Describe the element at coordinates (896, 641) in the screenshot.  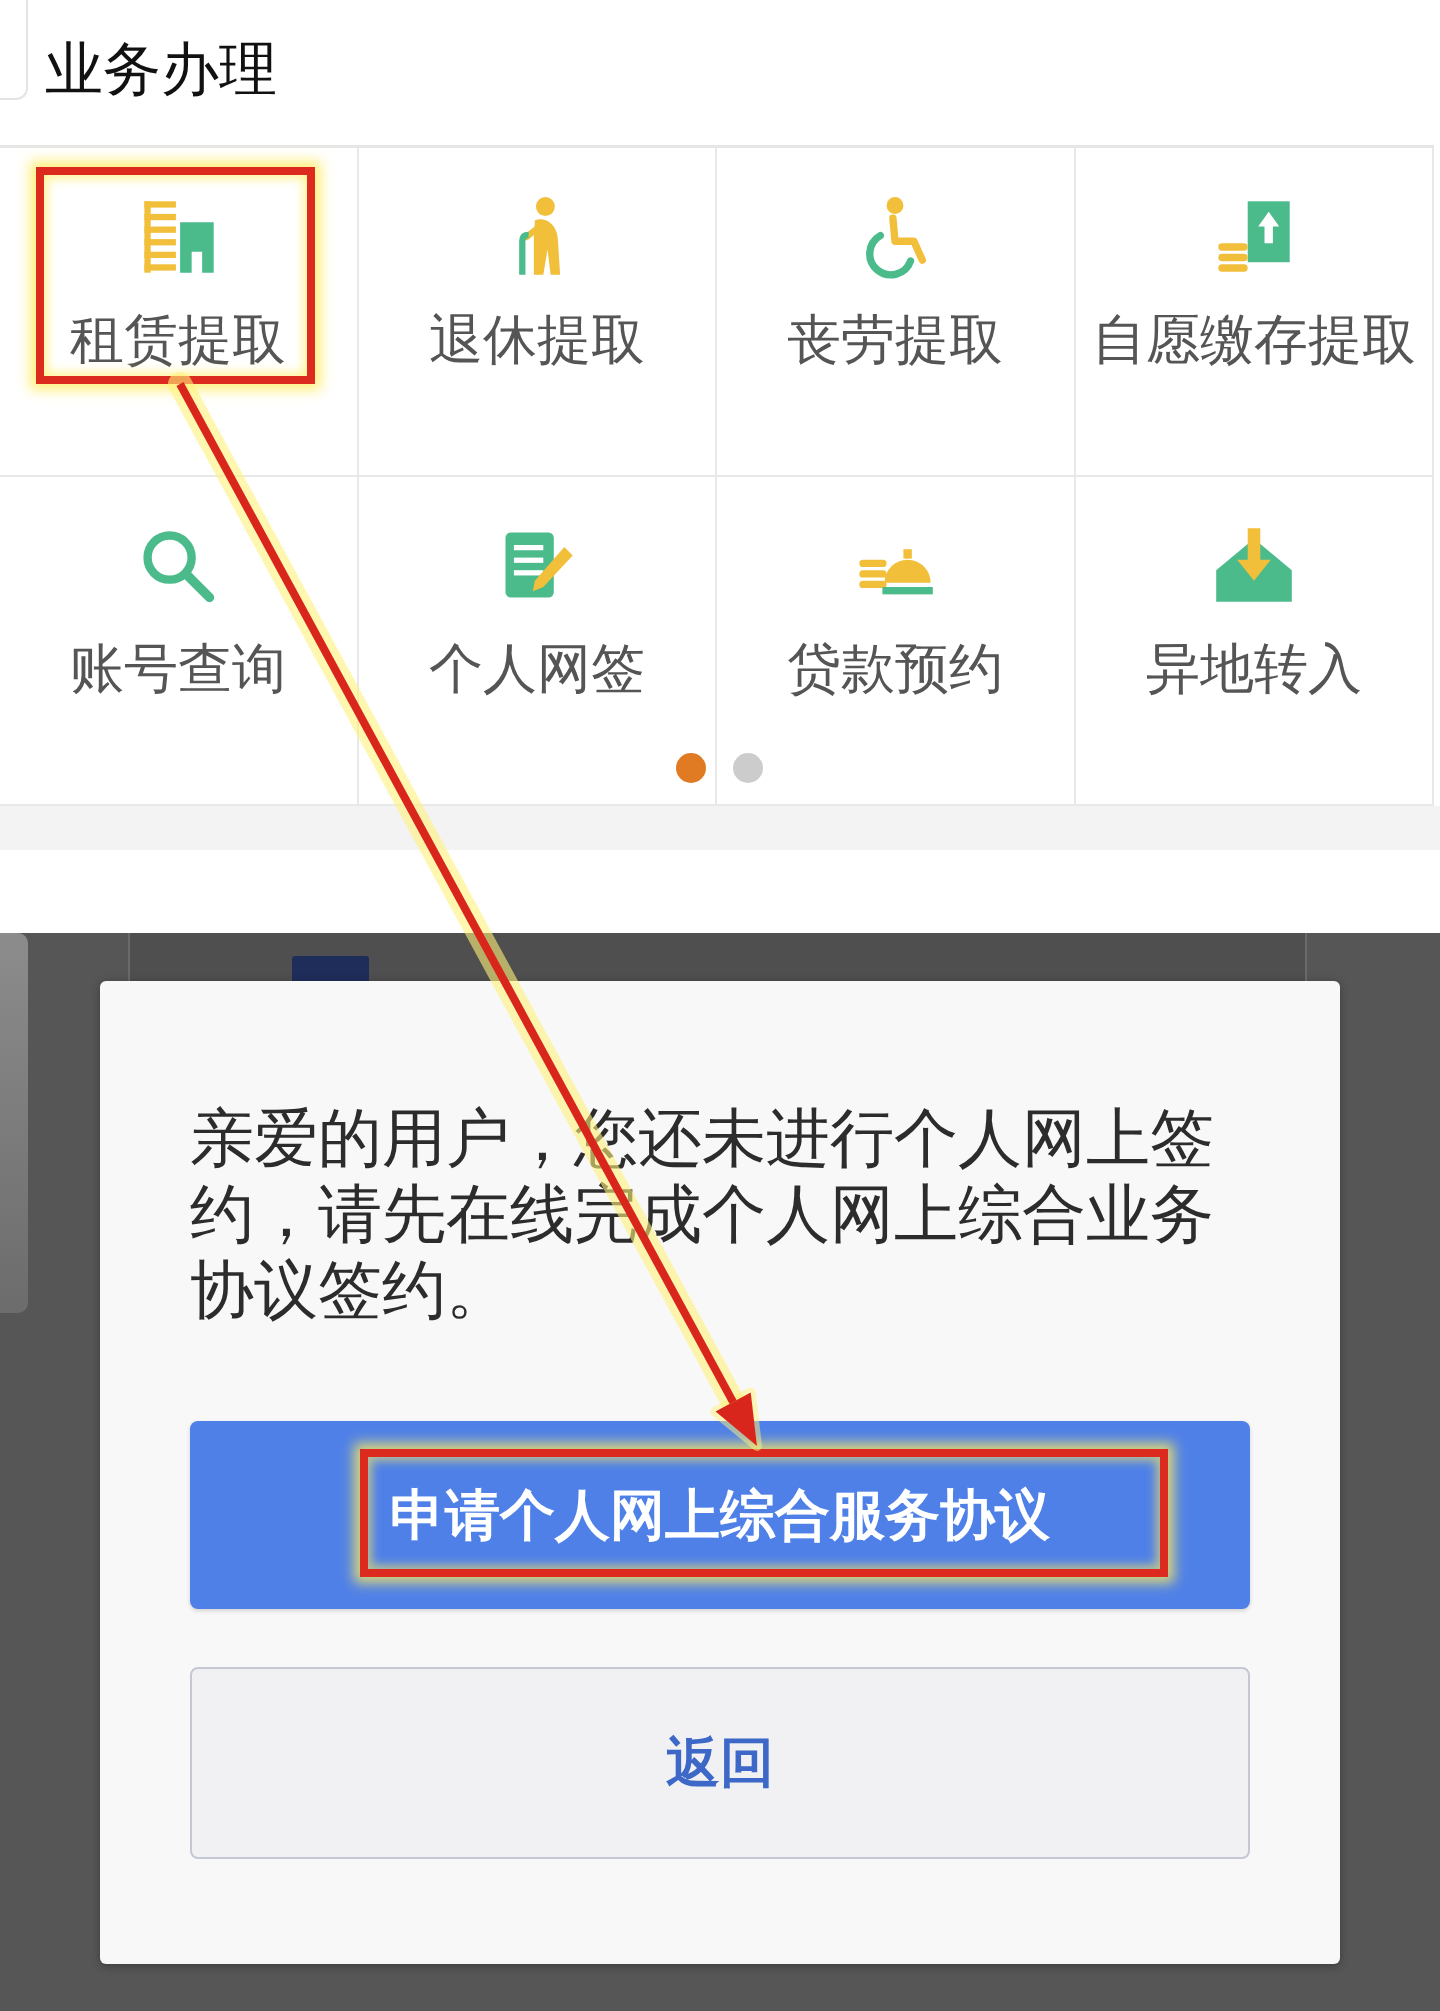
I see `service-tile: 贷款预约` at that location.